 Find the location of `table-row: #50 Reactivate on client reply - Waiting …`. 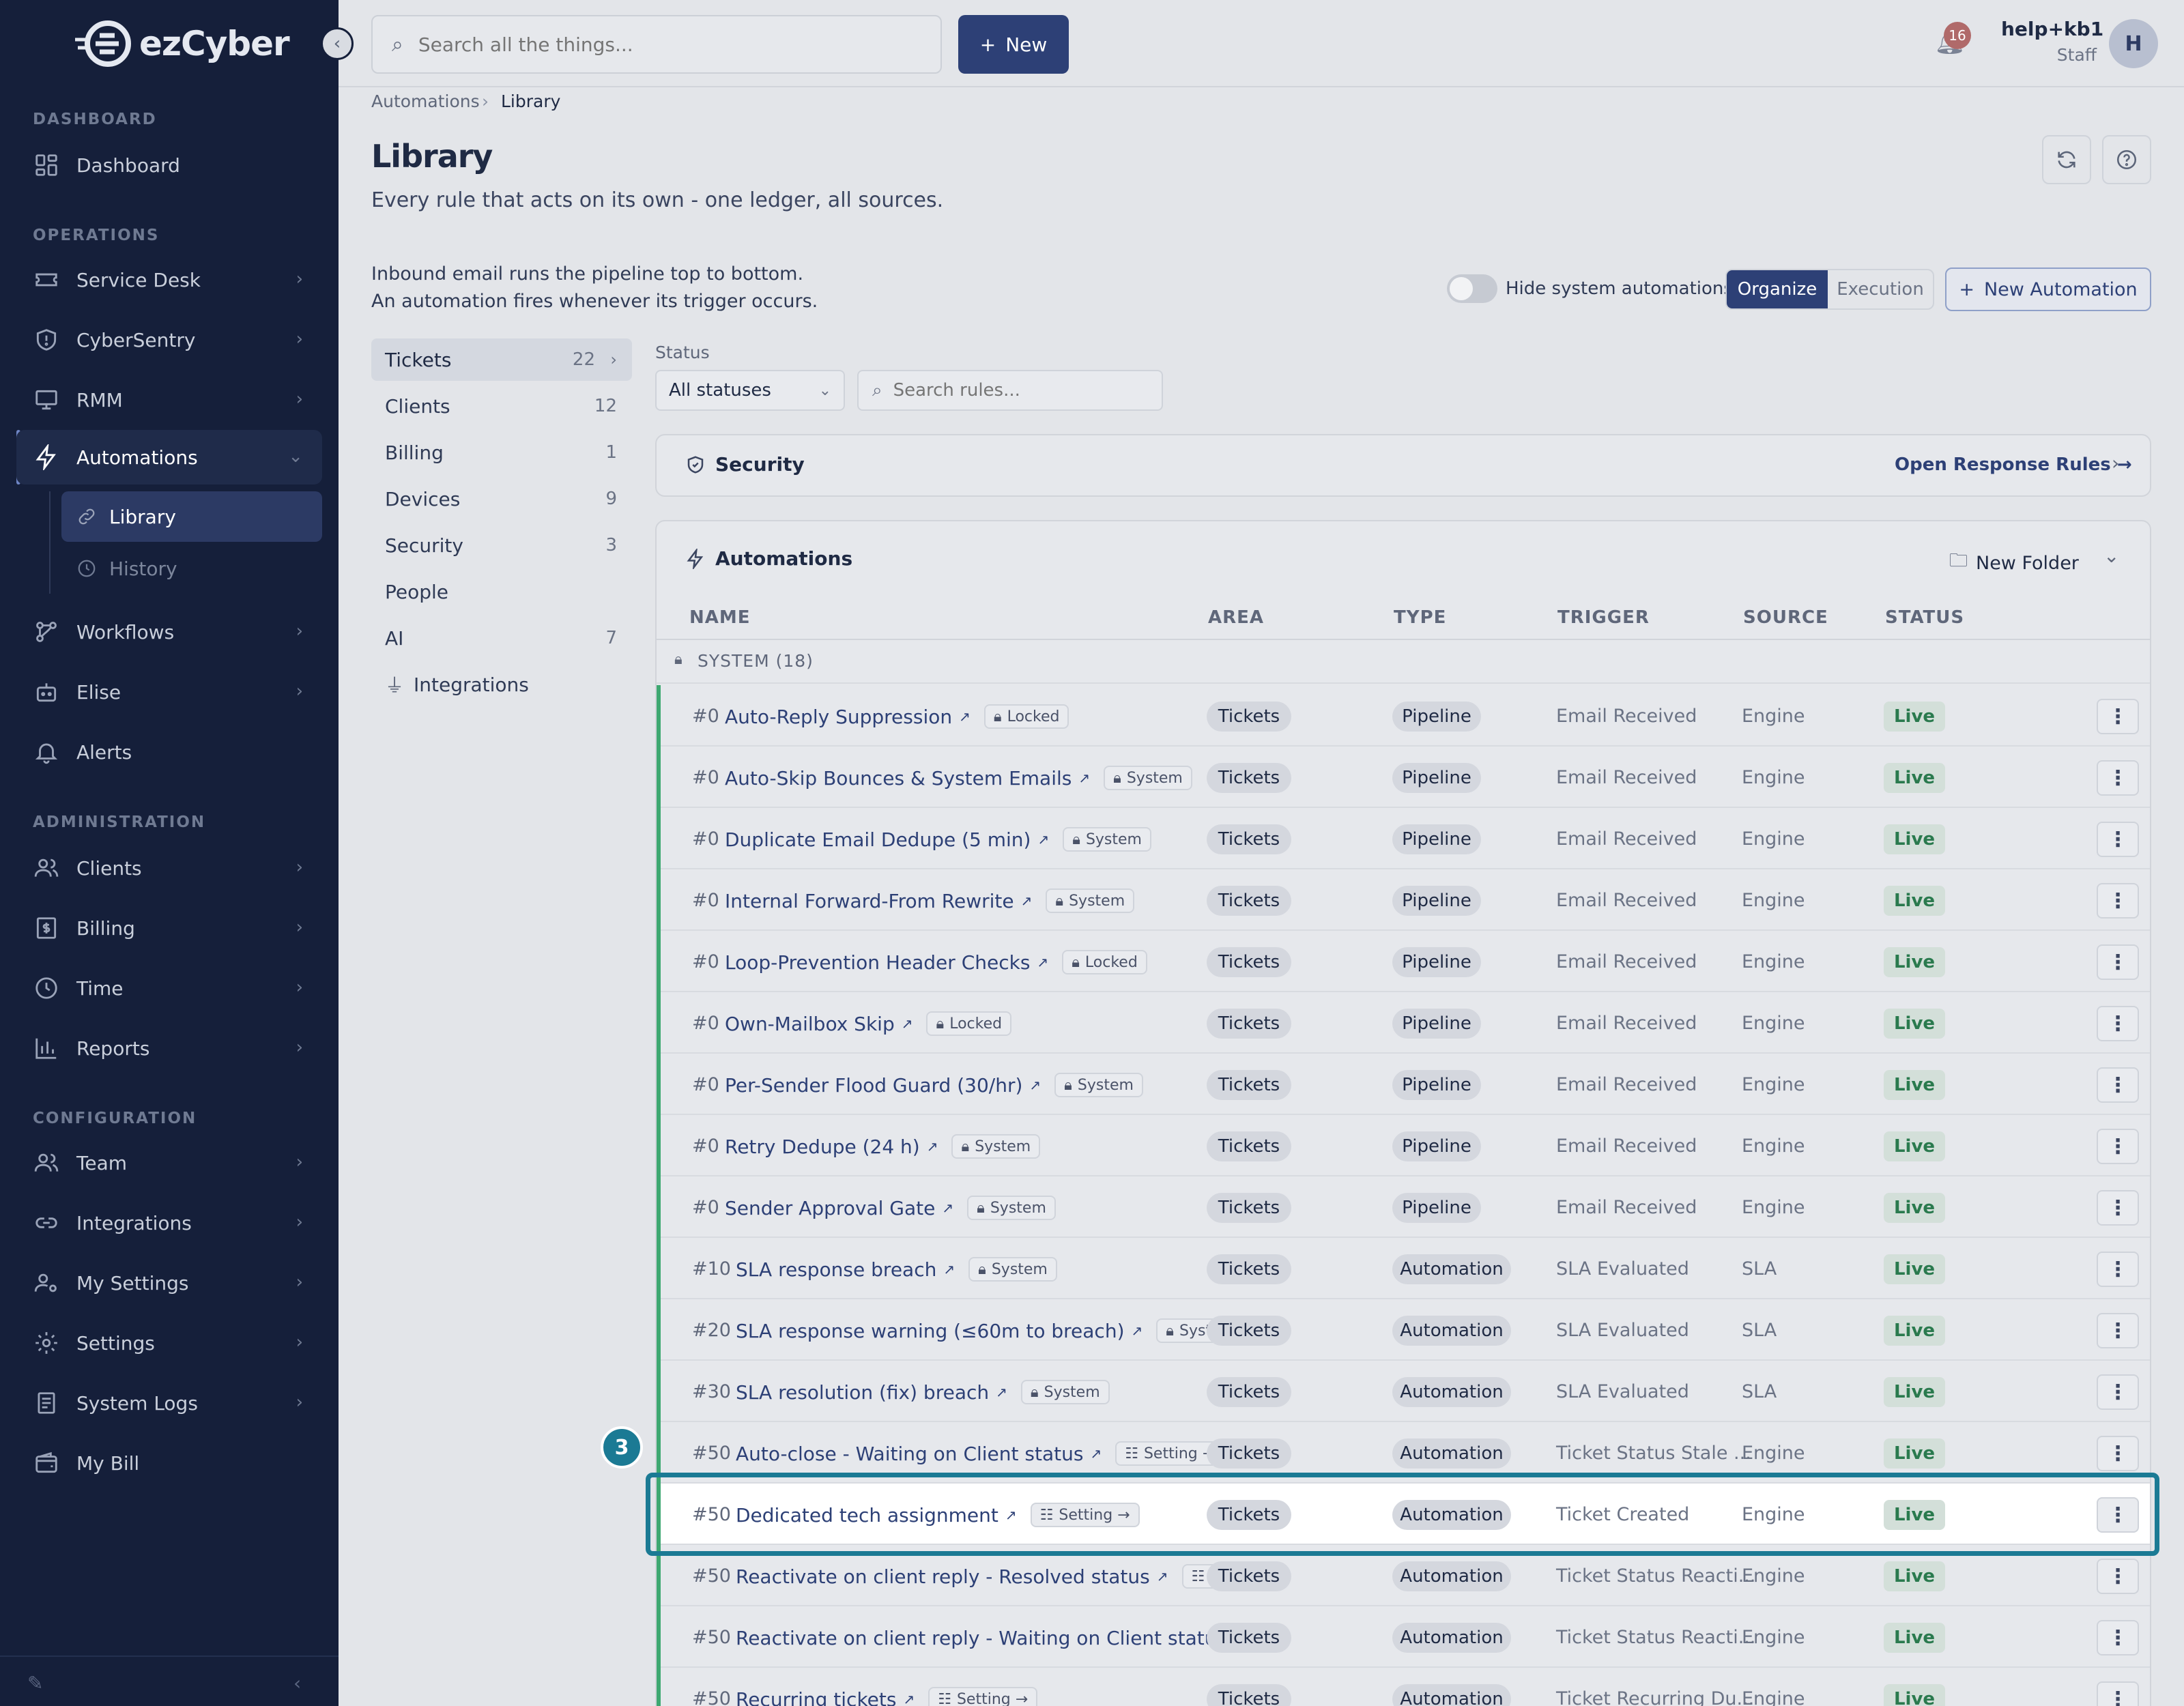

table-row: #50 Reactivate on client reply - Waiting … is located at coordinates (1403, 1637).